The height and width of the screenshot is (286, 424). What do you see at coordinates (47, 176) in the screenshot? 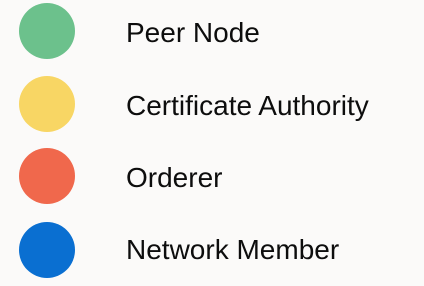
I see `orange-circle-icon` at bounding box center [47, 176].